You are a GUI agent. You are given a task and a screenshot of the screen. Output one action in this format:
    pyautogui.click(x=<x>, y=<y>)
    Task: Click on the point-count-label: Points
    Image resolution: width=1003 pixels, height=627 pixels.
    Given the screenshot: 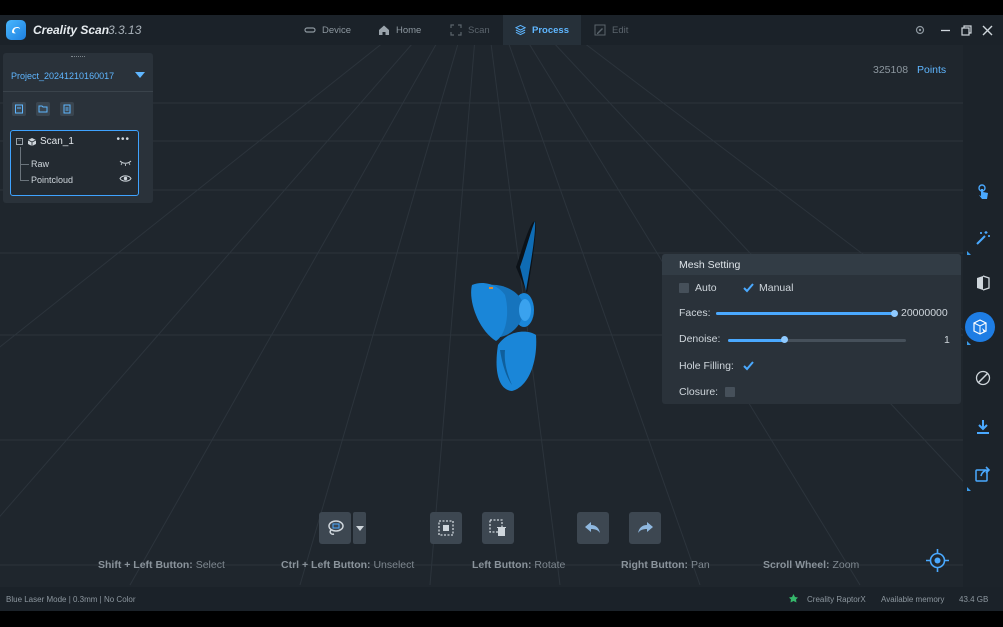 What is the action you would take?
    pyautogui.click(x=932, y=70)
    